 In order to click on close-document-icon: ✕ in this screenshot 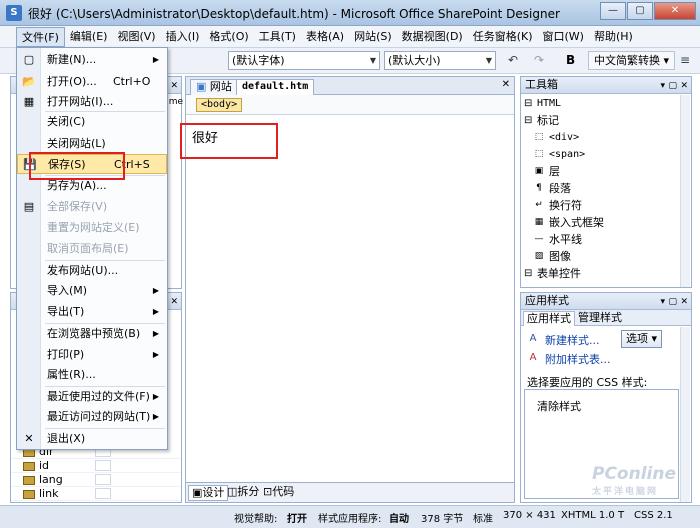, I will do `click(506, 84)`.